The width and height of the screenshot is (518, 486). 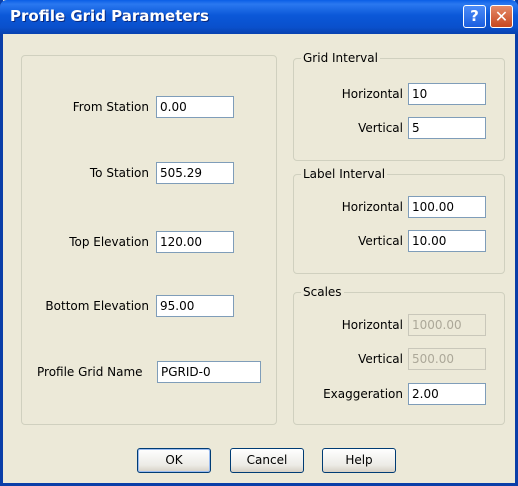 I want to click on close-icon: ✕, so click(x=501, y=16).